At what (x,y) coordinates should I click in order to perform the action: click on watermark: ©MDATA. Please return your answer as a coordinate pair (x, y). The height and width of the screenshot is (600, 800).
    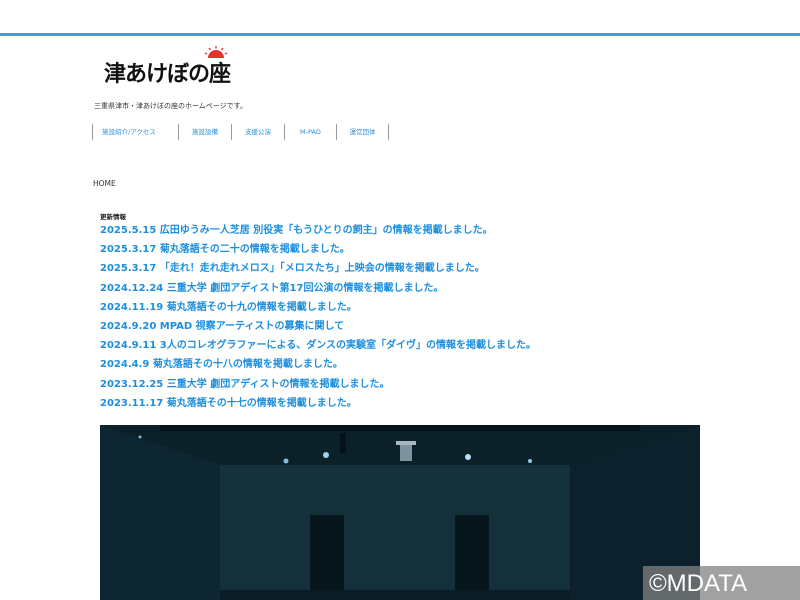
    Looking at the image, I should click on (721, 583).